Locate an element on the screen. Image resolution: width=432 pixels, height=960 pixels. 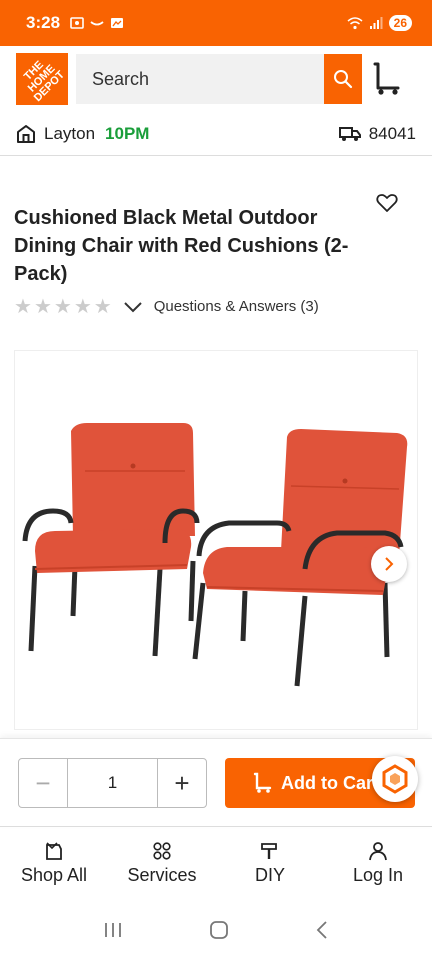
heart-icon is located at coordinates (387, 203).